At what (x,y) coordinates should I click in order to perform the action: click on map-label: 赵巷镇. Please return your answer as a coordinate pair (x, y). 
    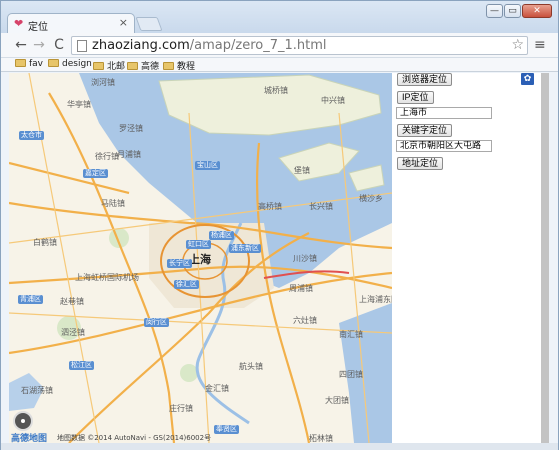
    Looking at the image, I should click on (72, 301).